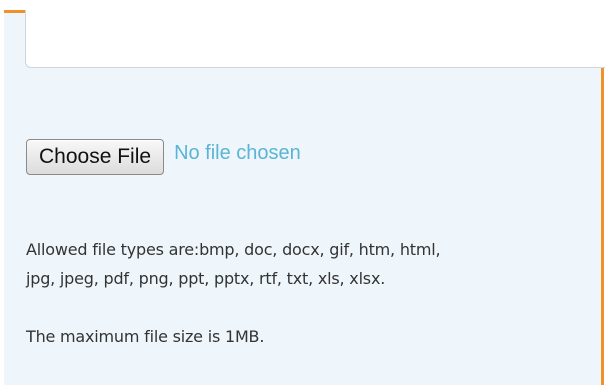  I want to click on choose-file-button: Choose File, so click(95, 157).